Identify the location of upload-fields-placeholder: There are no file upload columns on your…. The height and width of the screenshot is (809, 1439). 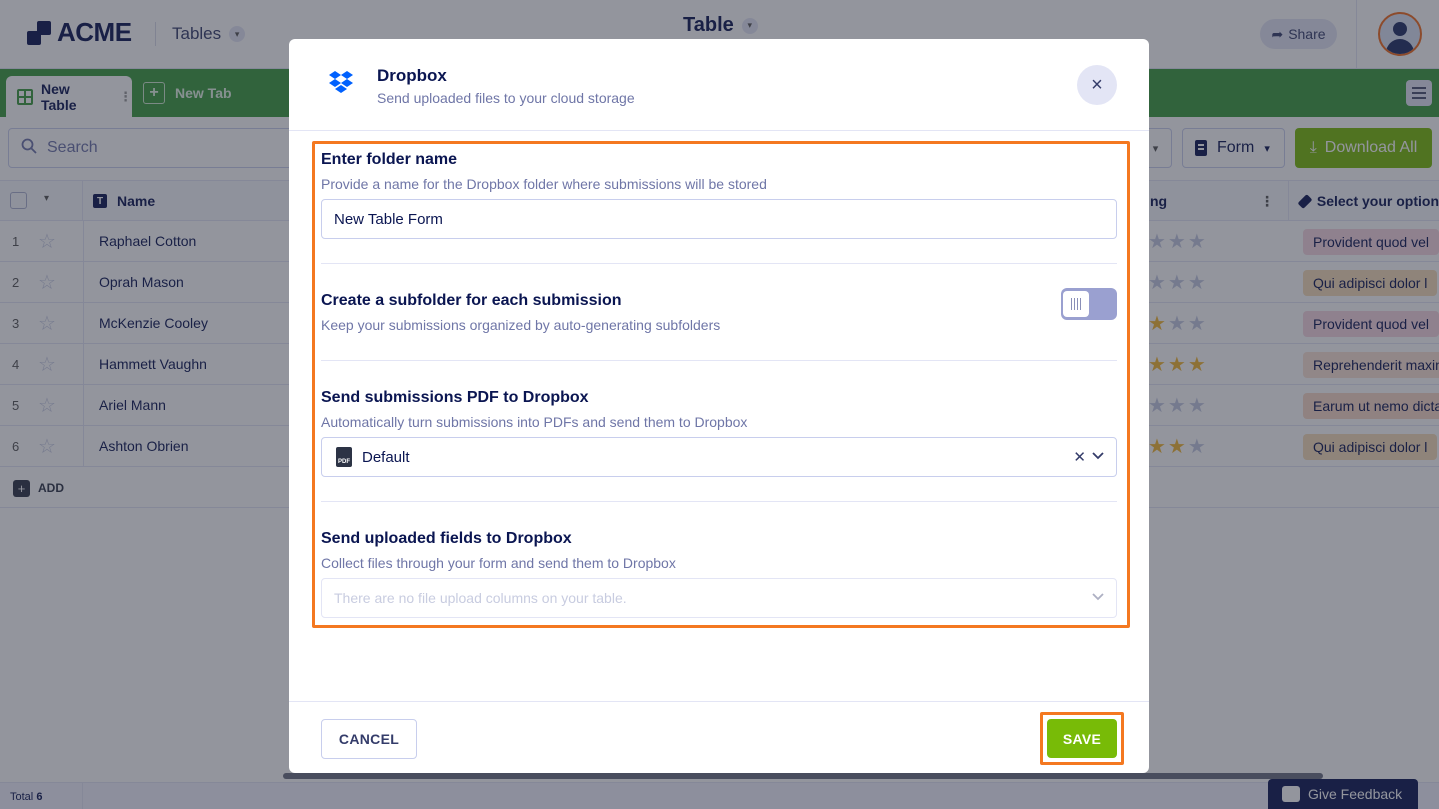
(480, 598).